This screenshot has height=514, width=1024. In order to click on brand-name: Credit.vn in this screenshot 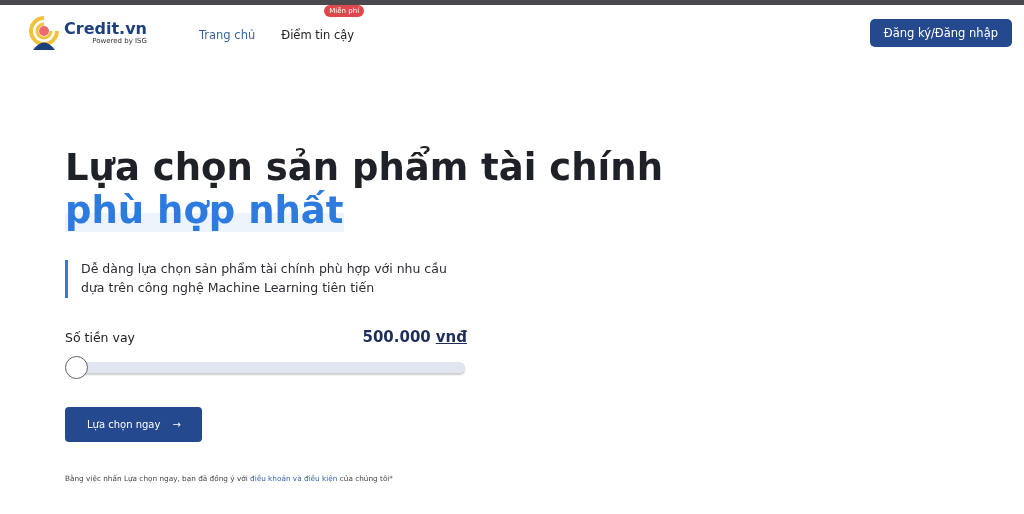, I will do `click(105, 29)`.